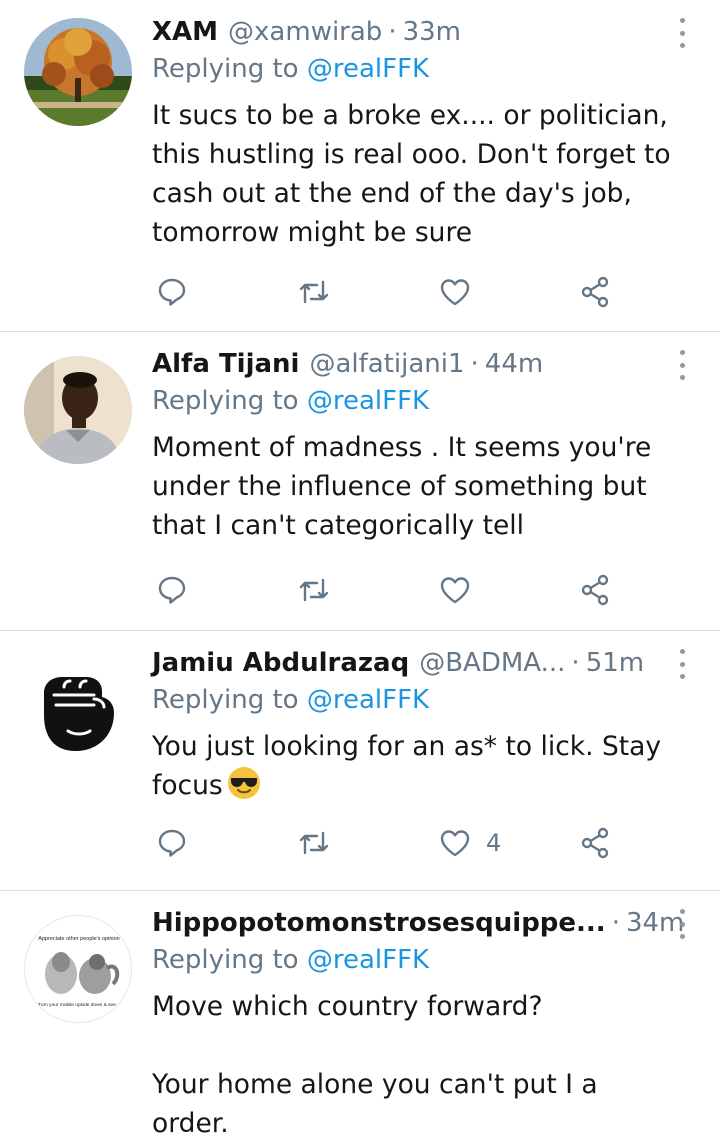  I want to click on like-button: 4, so click(469, 843).